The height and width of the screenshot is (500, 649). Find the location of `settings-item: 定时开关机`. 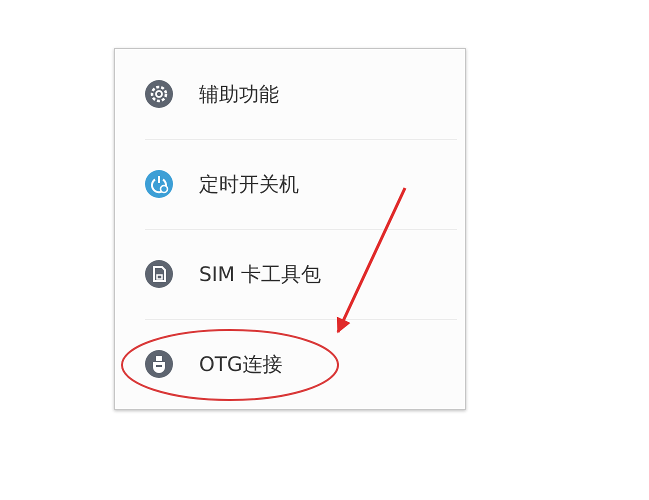

settings-item: 定时开关机 is located at coordinates (290, 184).